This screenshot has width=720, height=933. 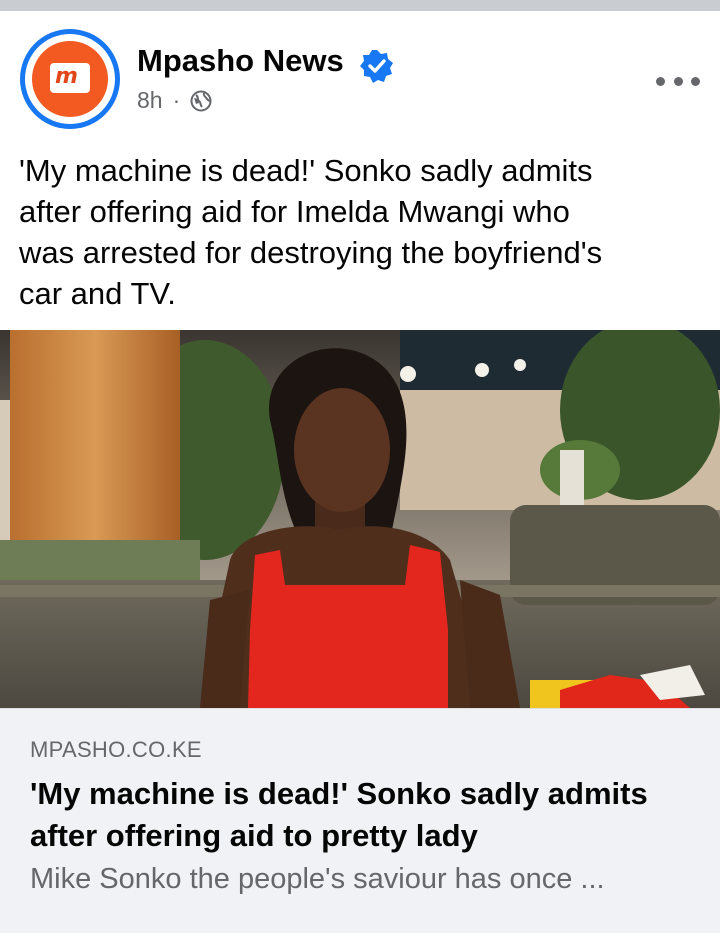 I want to click on link-title-line: 'My machine is dead!' Sonko sadly admits, so click(x=339, y=793).